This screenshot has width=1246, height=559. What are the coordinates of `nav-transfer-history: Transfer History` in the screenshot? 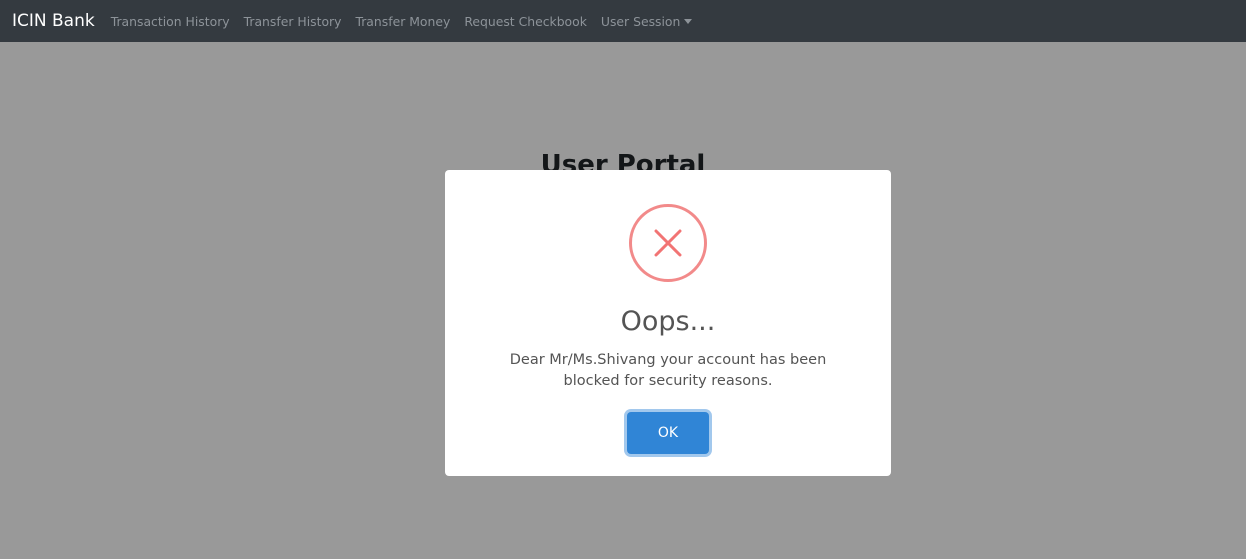 It's located at (293, 21).